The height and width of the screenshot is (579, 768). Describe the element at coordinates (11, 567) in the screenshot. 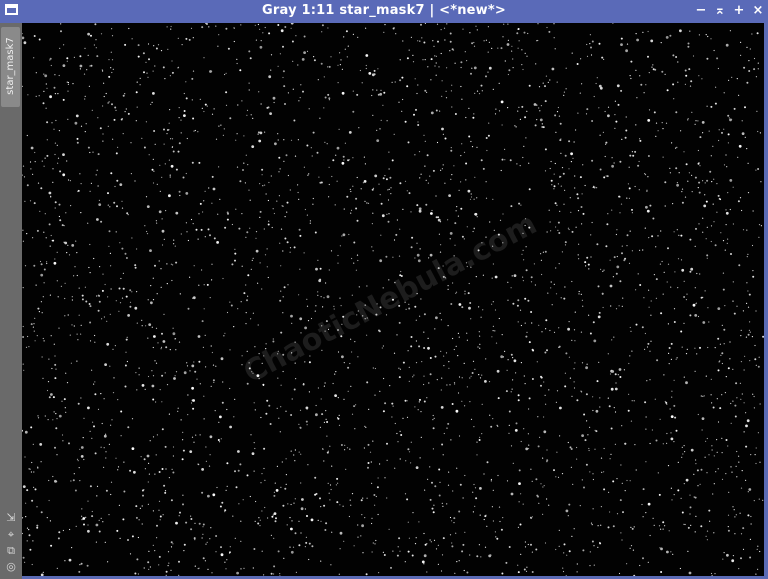

I see `target-icon: ◎` at that location.